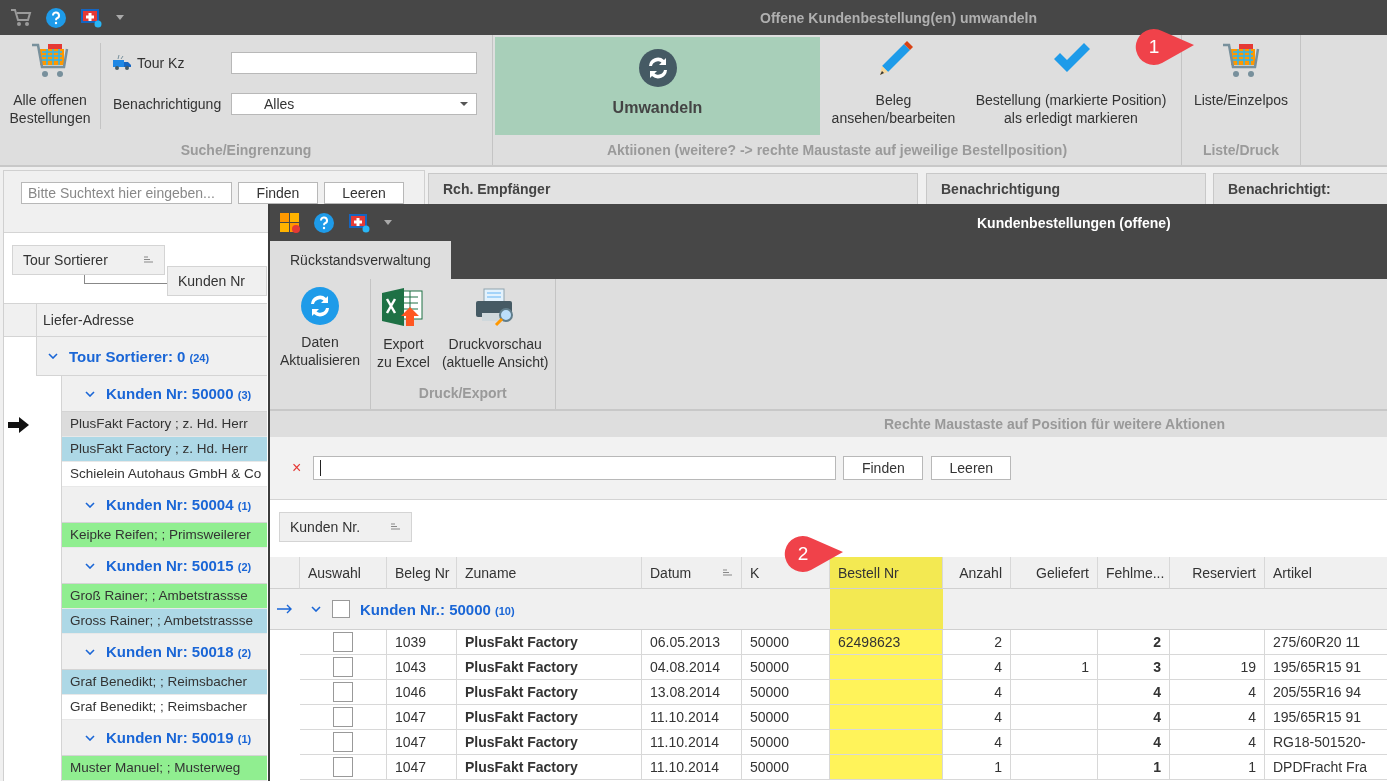 The image size is (1387, 781). What do you see at coordinates (217, 281) in the screenshot?
I see `group-by-chip: Kunden Nr` at bounding box center [217, 281].